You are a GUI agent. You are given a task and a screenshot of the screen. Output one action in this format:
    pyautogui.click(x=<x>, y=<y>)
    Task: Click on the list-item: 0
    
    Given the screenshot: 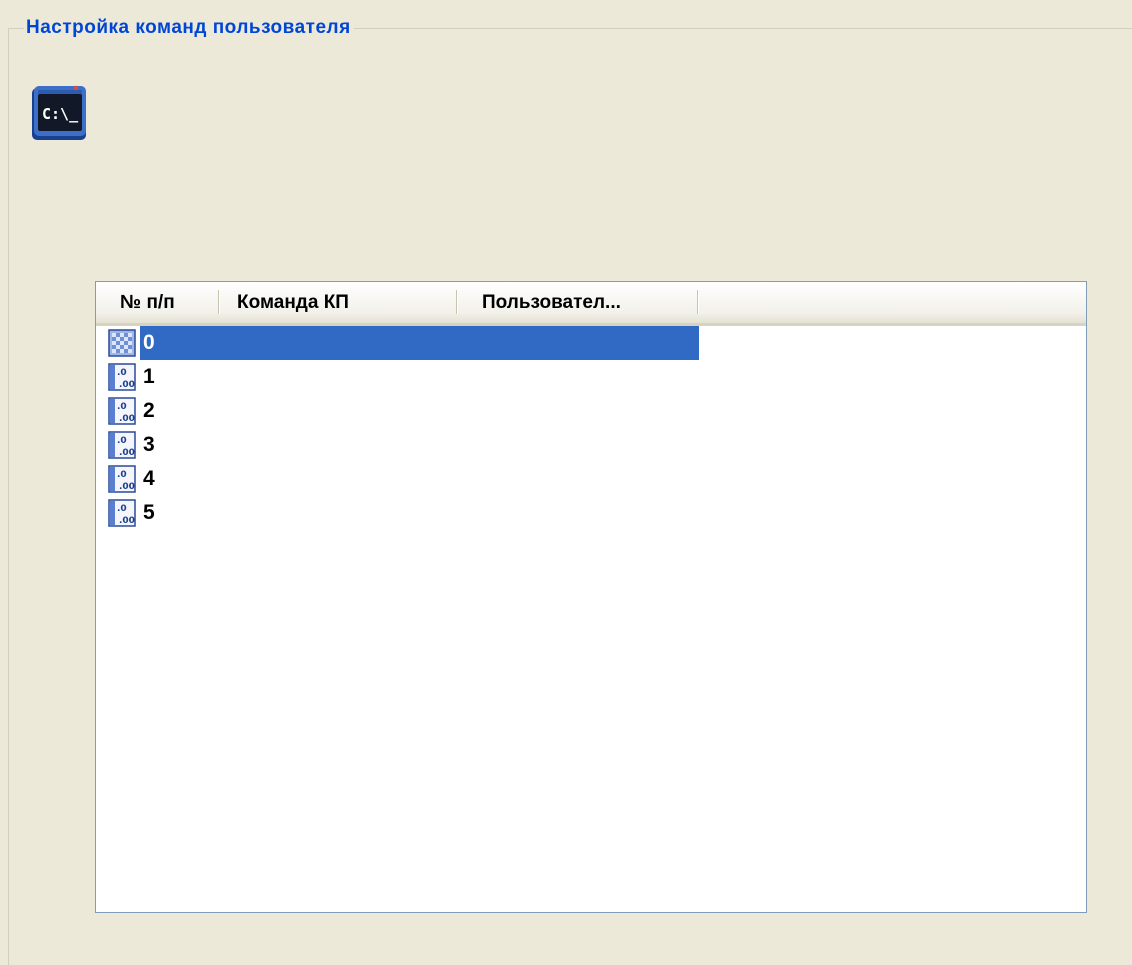 What is the action you would take?
    pyautogui.click(x=591, y=343)
    